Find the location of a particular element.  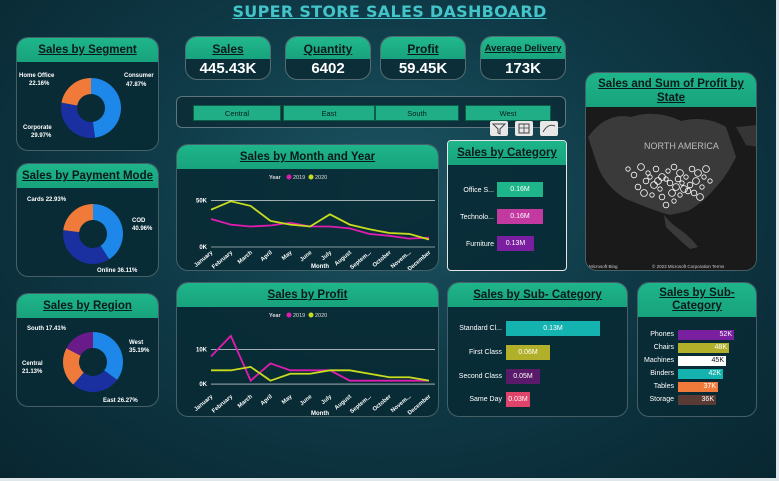

payment-donut: Cards 22.93% COD 40.96% Online 36.11% is located at coordinates (88, 232).